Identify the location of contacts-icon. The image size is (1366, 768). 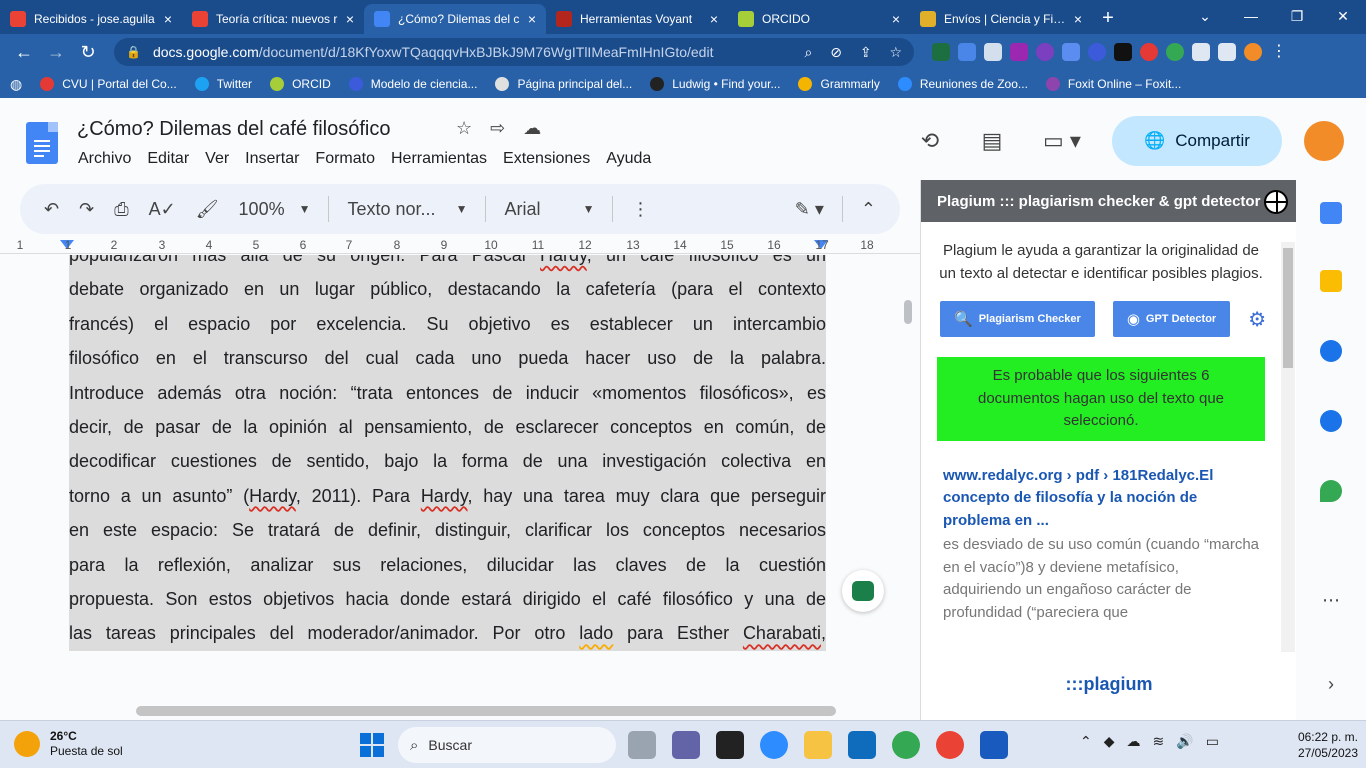
(1331, 421).